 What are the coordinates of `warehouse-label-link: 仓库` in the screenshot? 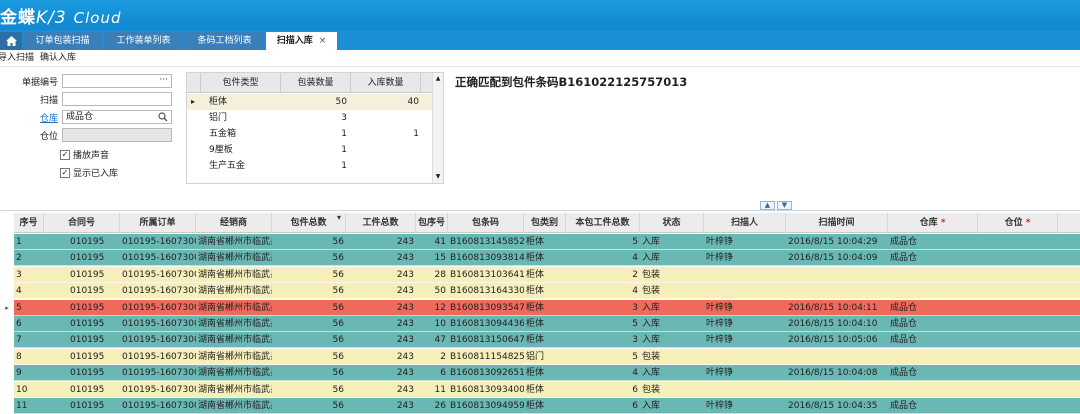 It's located at (38, 117).